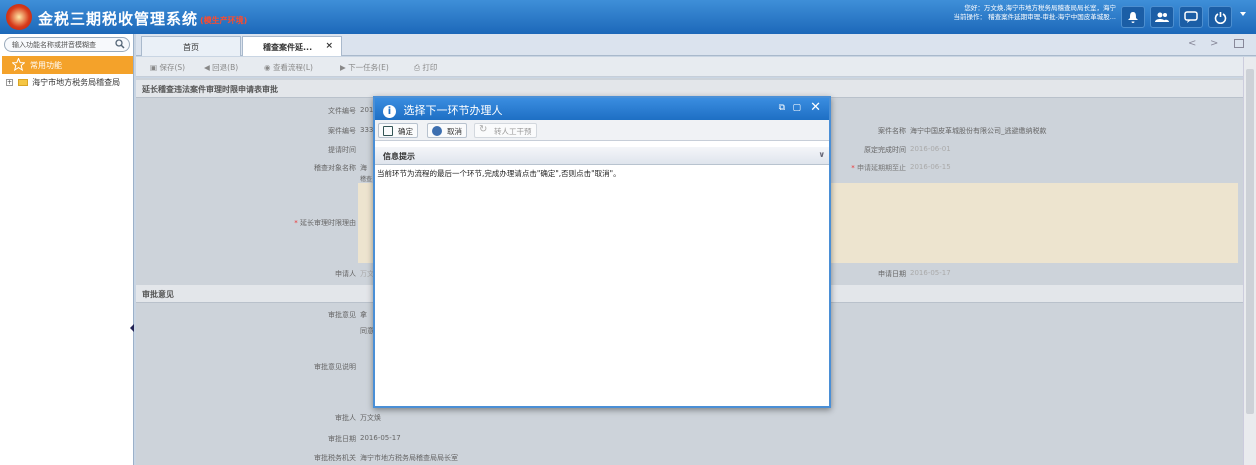  Describe the element at coordinates (1214, 43) in the screenshot. I see `tab-next-button: >` at that location.